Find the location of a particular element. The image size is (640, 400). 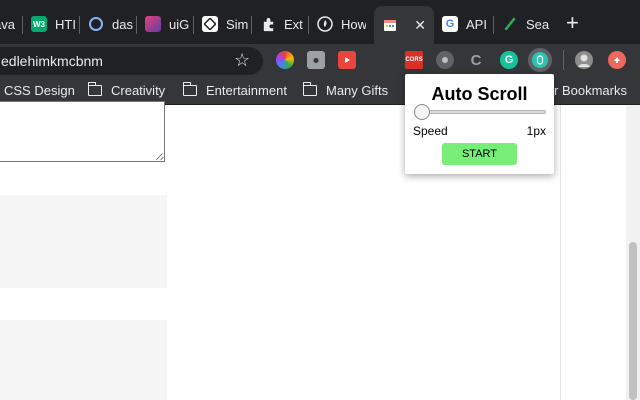

camera-icon is located at coordinates (316, 60).